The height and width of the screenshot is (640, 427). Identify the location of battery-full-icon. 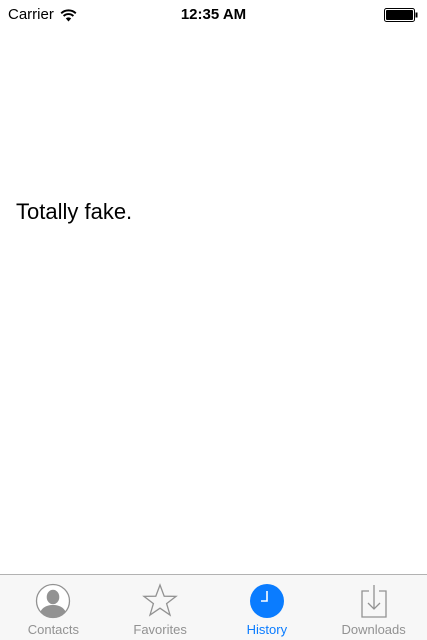
(401, 15).